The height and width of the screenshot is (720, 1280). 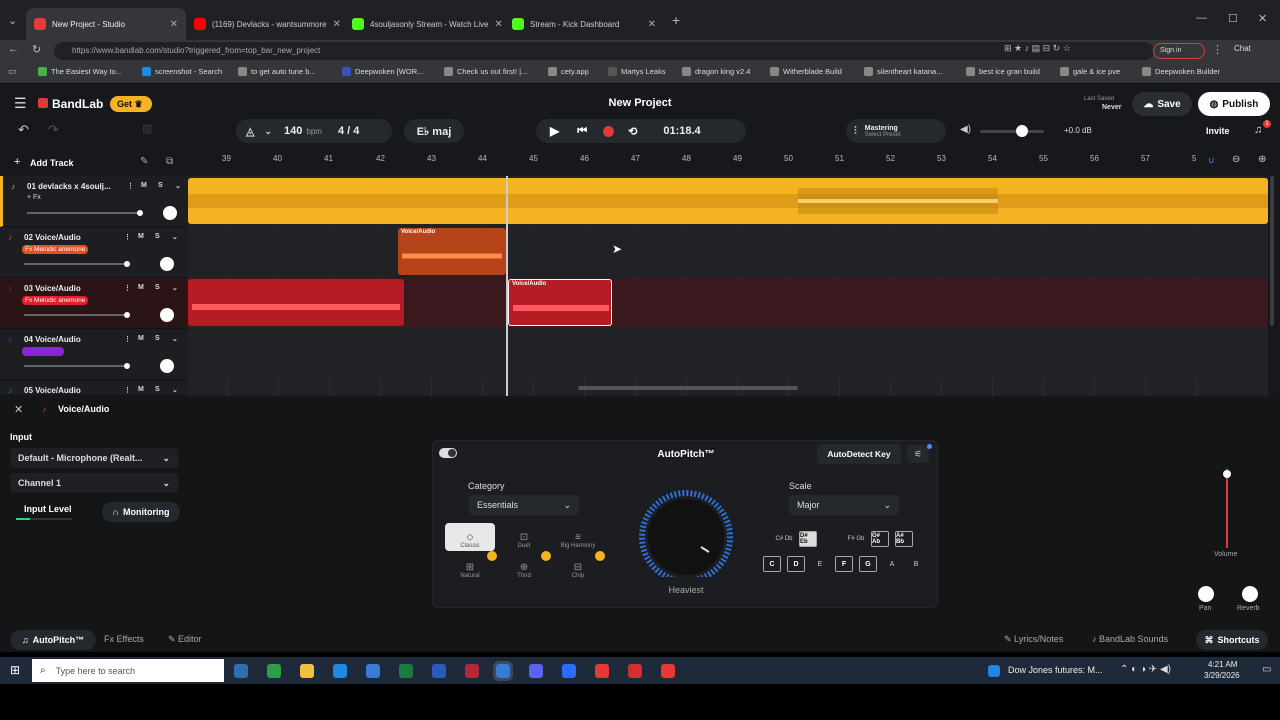 I want to click on key-g-sharp: G# Ab, so click(x=880, y=539).